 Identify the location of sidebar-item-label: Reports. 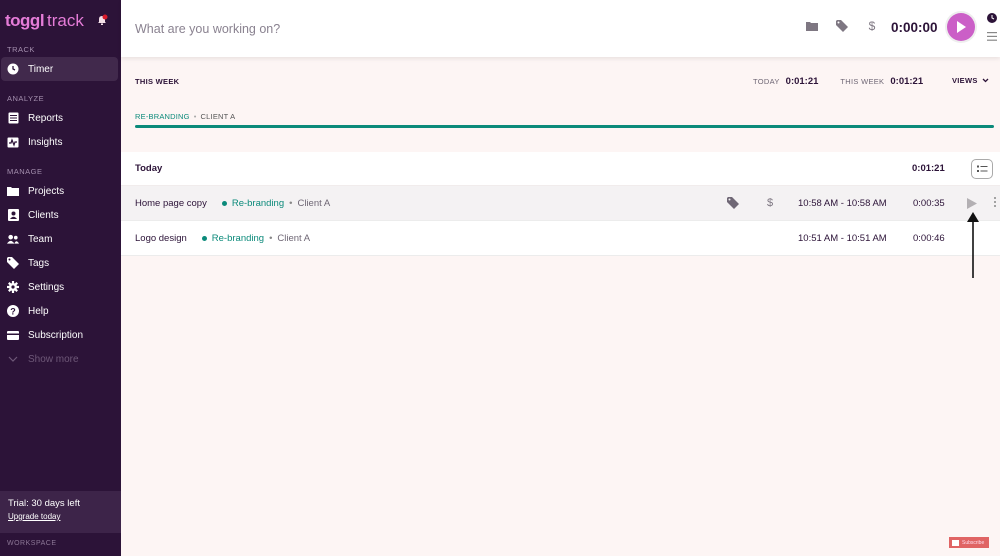
(46, 118).